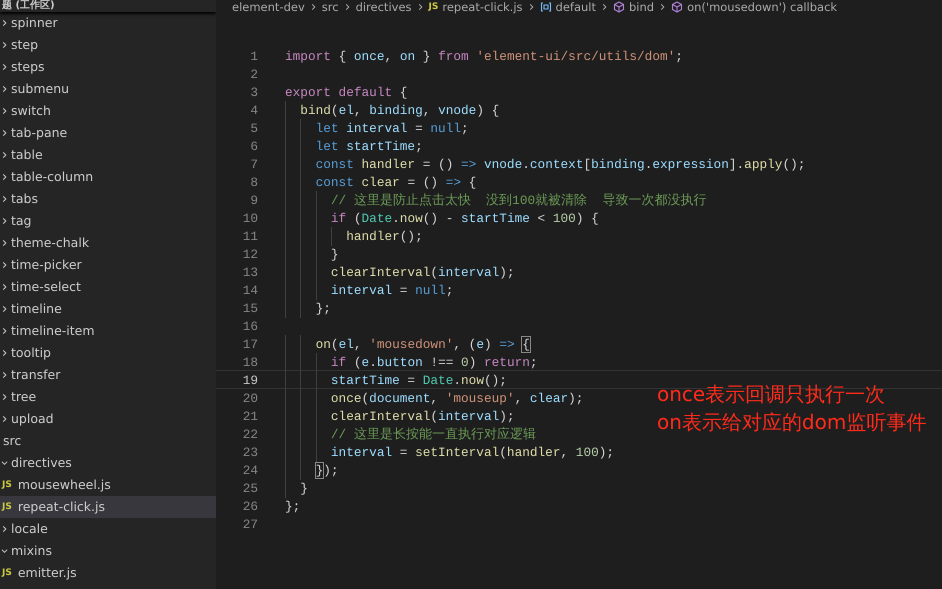  Describe the element at coordinates (108, 331) in the screenshot. I see `folder-item: timeline-item` at that location.